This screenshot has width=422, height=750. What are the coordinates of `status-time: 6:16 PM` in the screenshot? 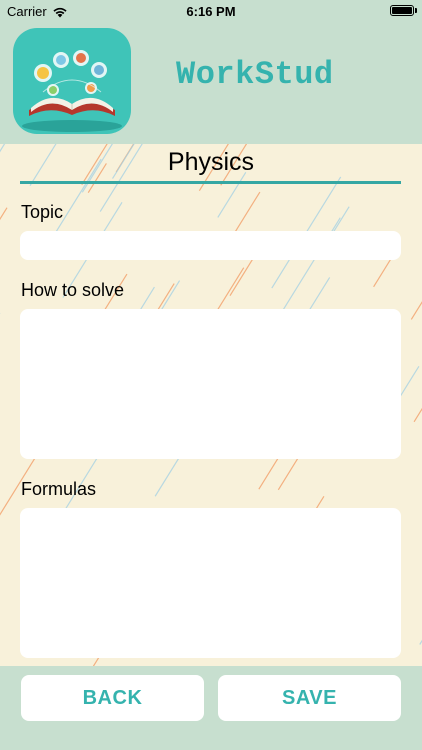 It's located at (211, 11).